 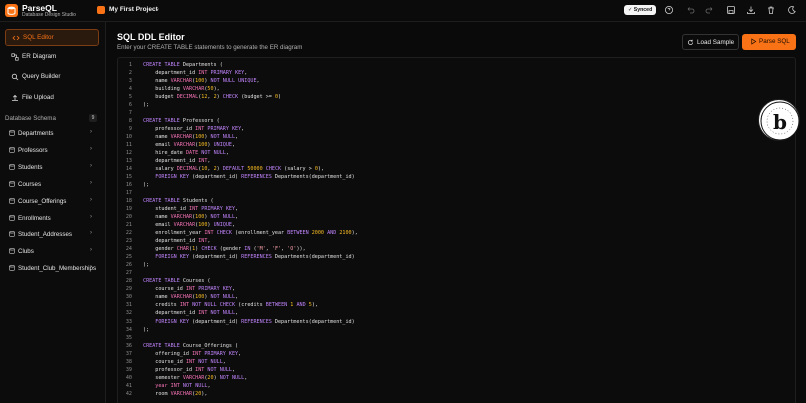 I want to click on nav-label: Query Builder, so click(x=41, y=76).